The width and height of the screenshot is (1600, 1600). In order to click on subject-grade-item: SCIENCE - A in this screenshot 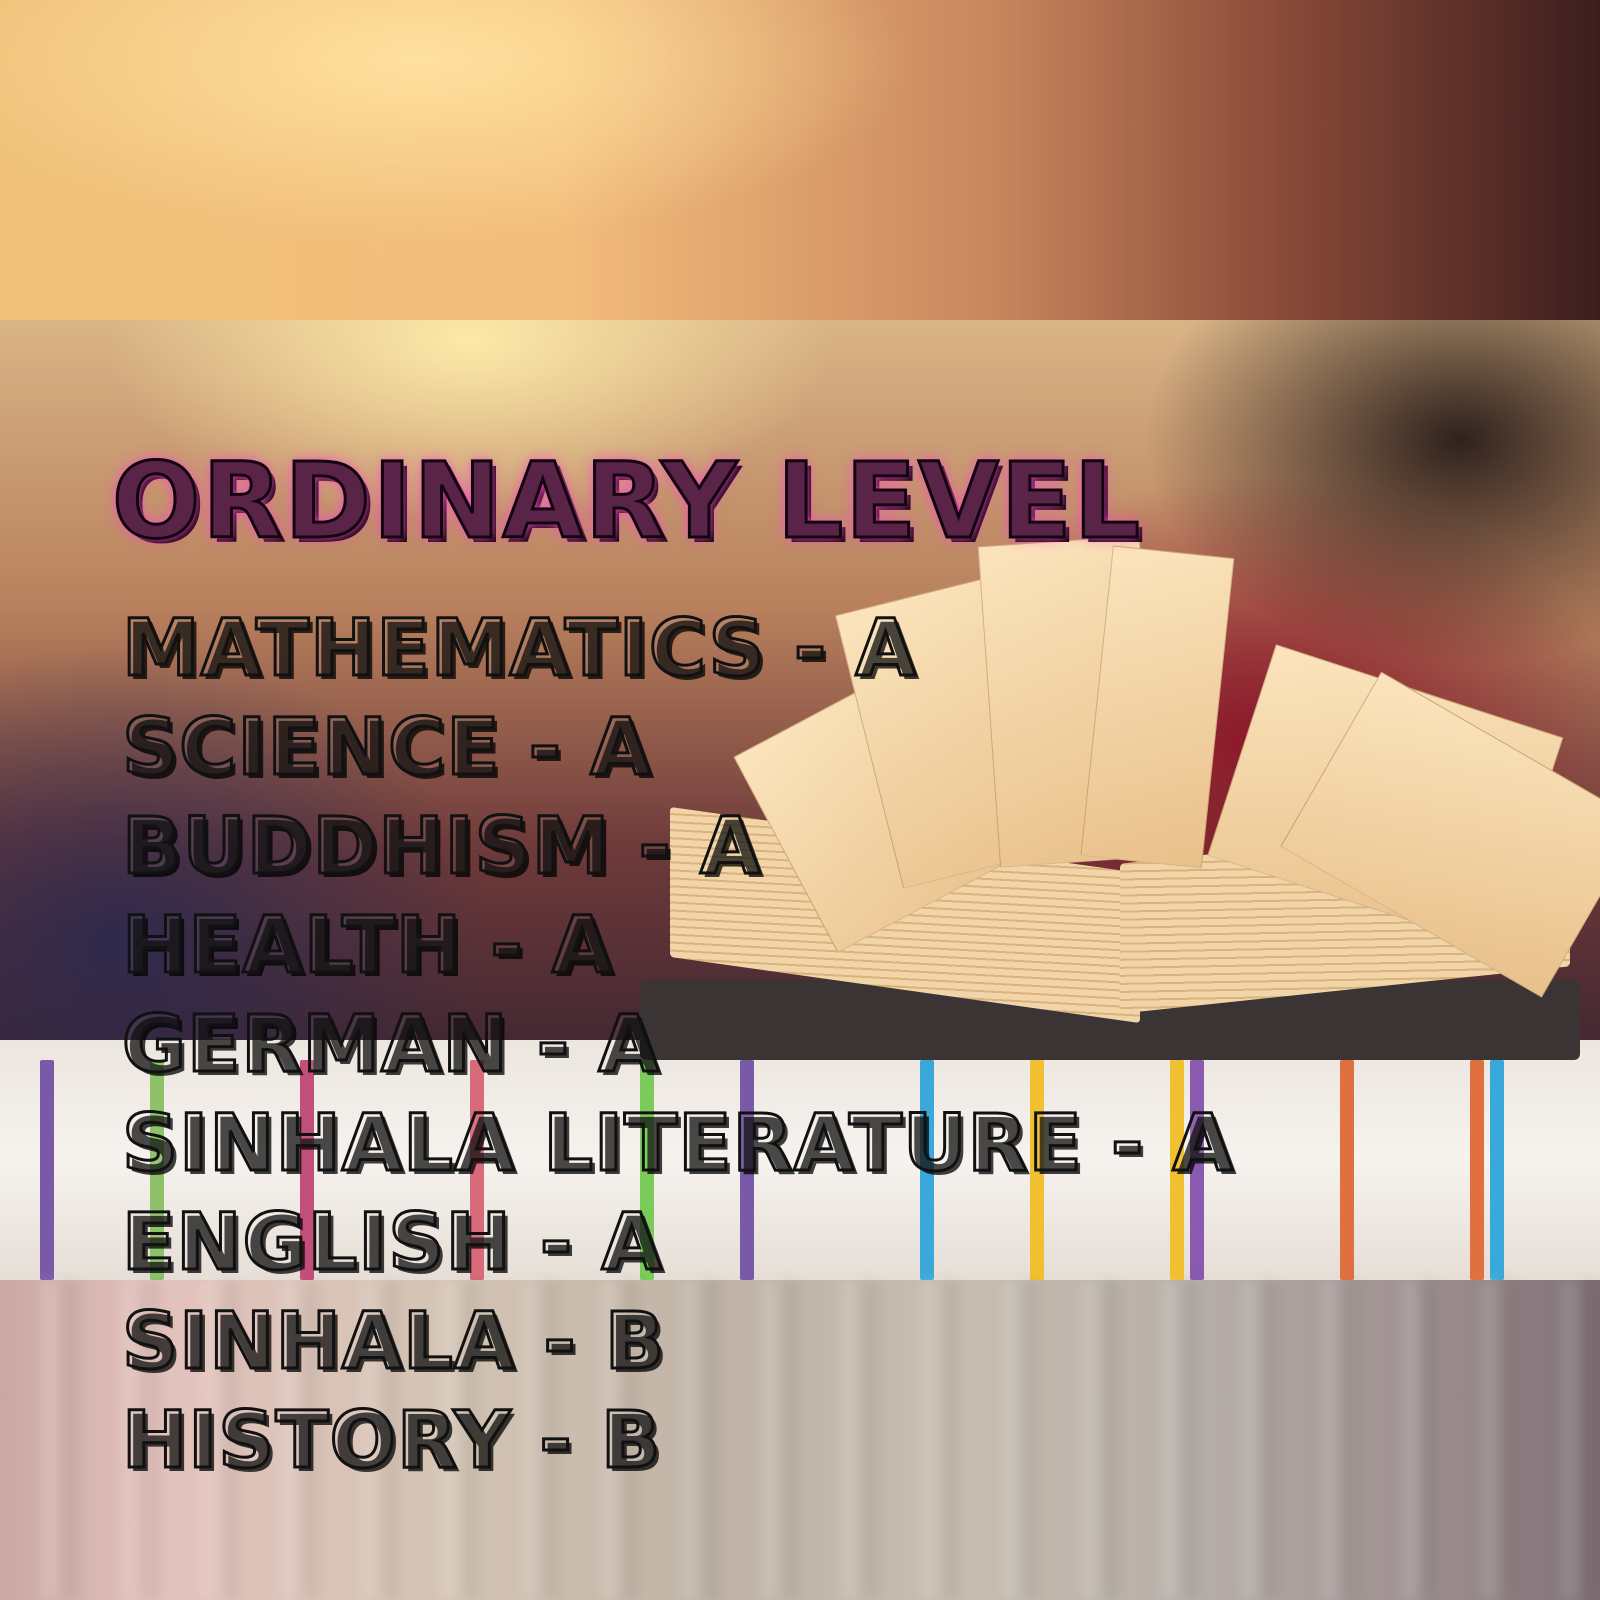, I will do `click(387, 748)`.